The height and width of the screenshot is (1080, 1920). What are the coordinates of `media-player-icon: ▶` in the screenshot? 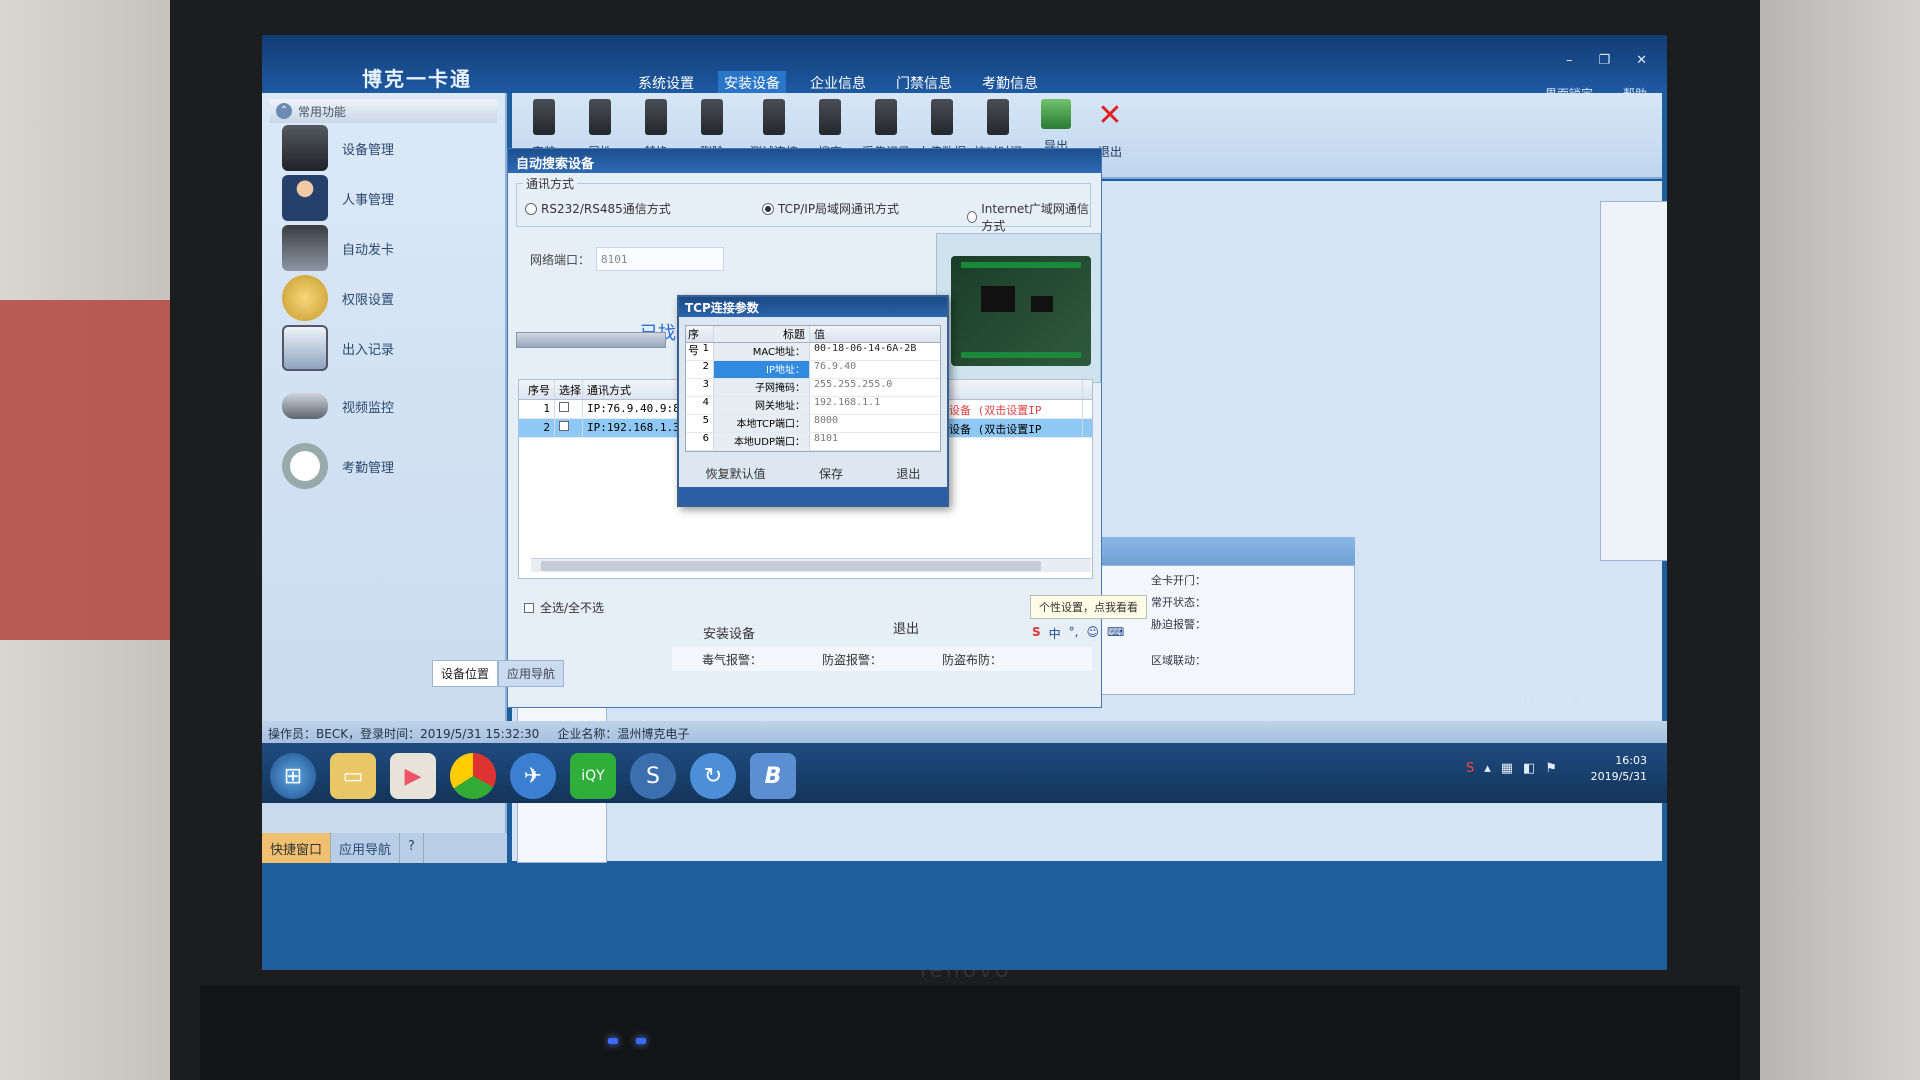 It's located at (413, 776).